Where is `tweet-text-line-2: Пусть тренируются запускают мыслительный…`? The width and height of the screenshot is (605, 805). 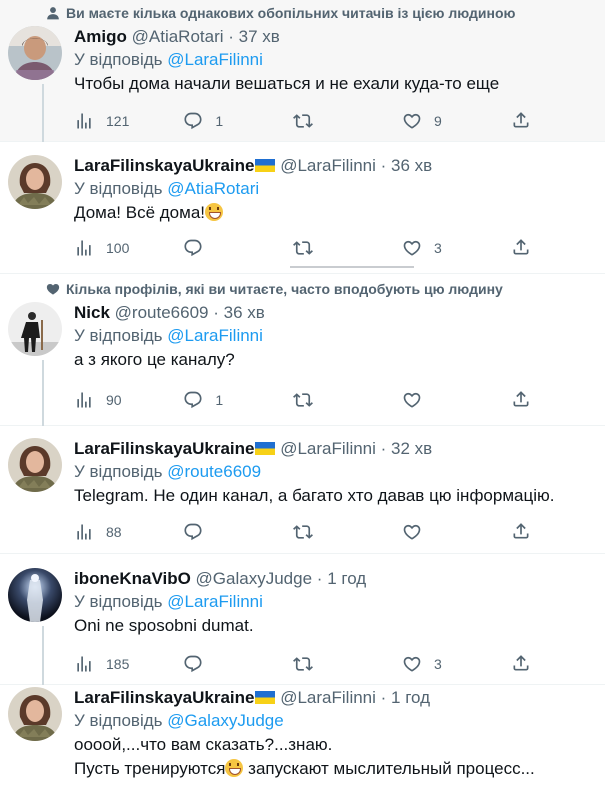
tweet-text-line-2: Пусть тренируются запускают мыслительный… is located at coordinates (333, 769).